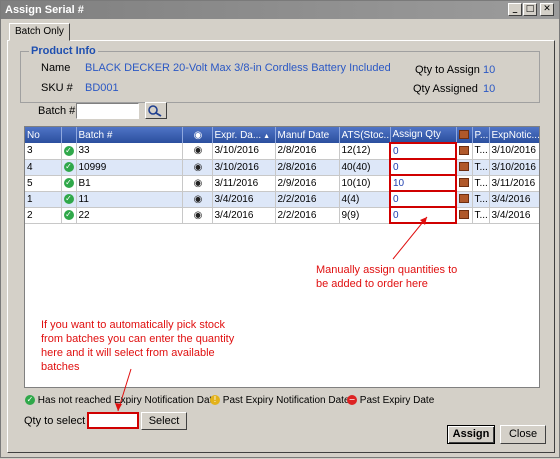  Describe the element at coordinates (102, 88) in the screenshot. I see `sku-value: BD001` at that location.